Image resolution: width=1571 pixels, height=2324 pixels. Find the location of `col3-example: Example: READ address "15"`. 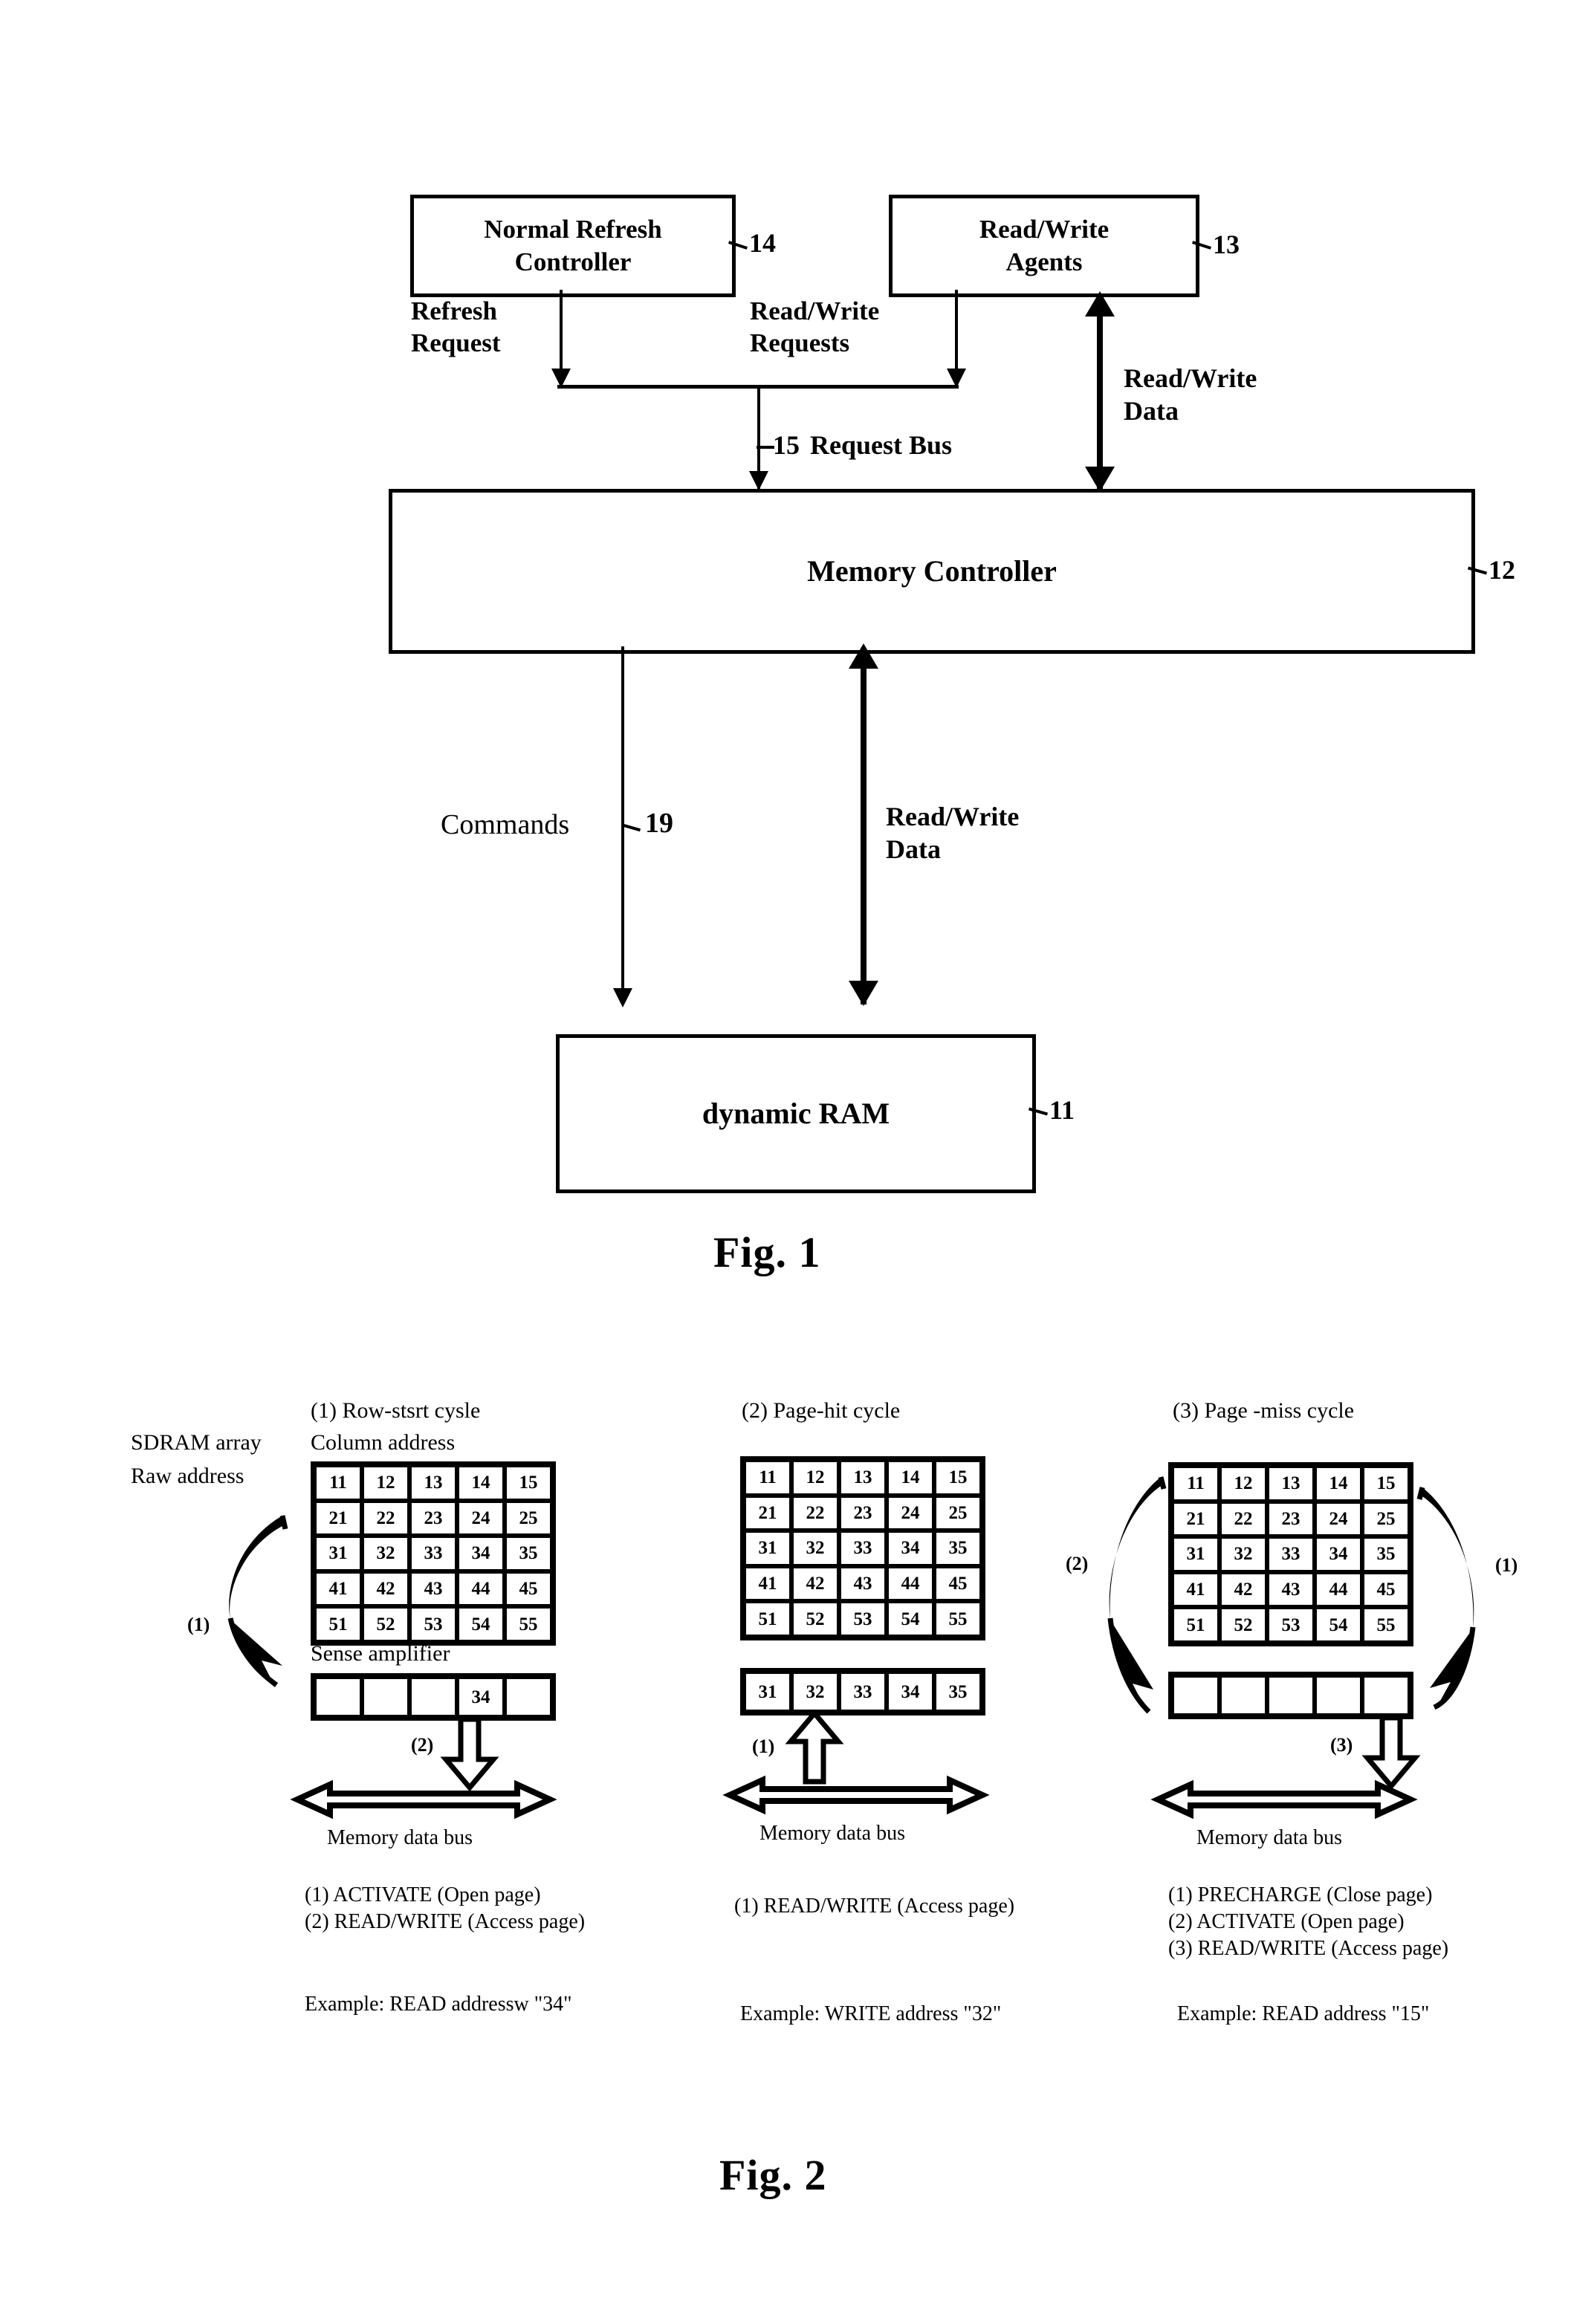

col3-example: Example: READ address "15" is located at coordinates (1304, 2013).